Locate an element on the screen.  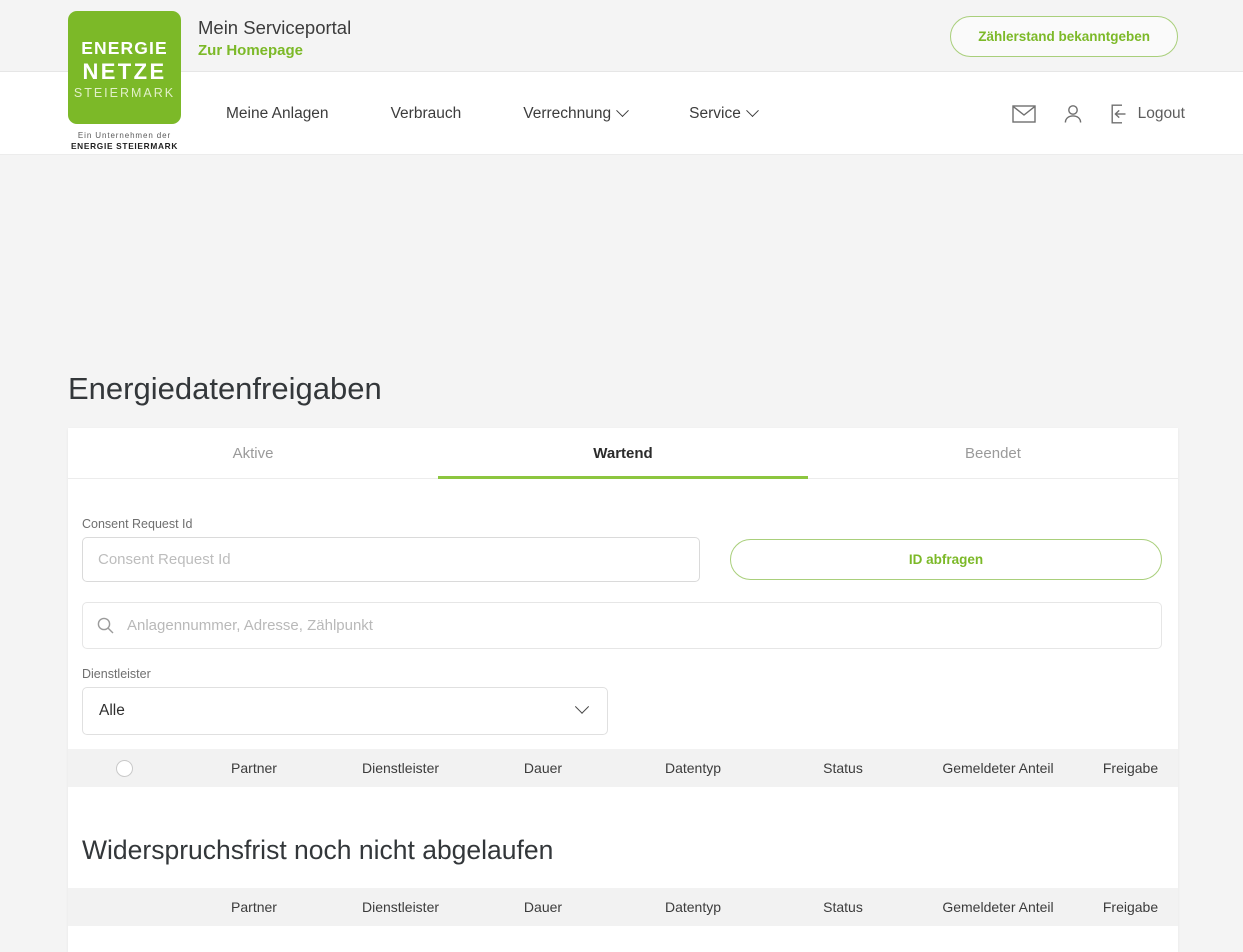
nav-item-verbrauch: Verbrauch is located at coordinates (426, 114).